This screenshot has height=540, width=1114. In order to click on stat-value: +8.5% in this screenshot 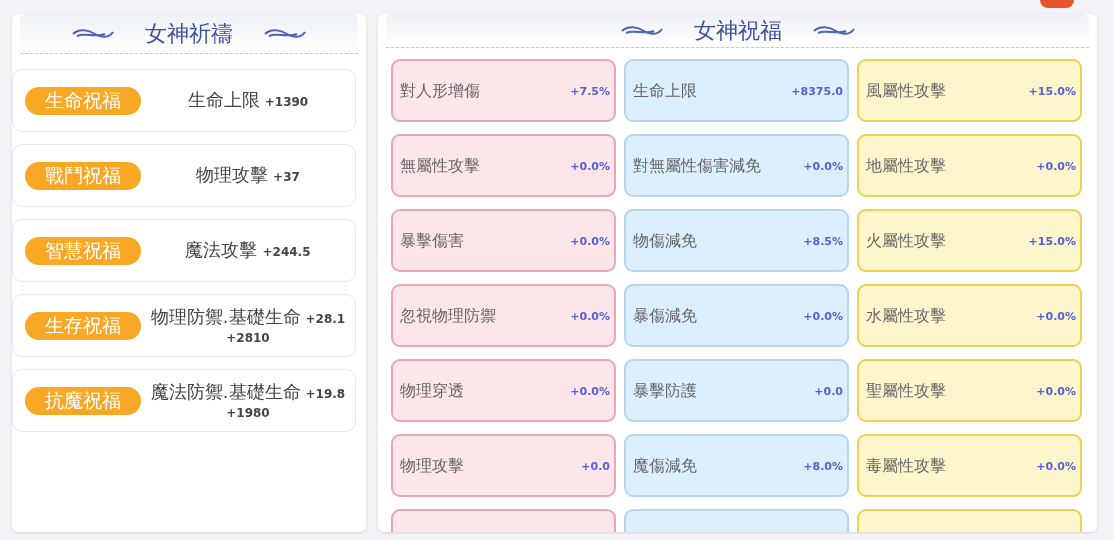, I will do `click(823, 242)`.